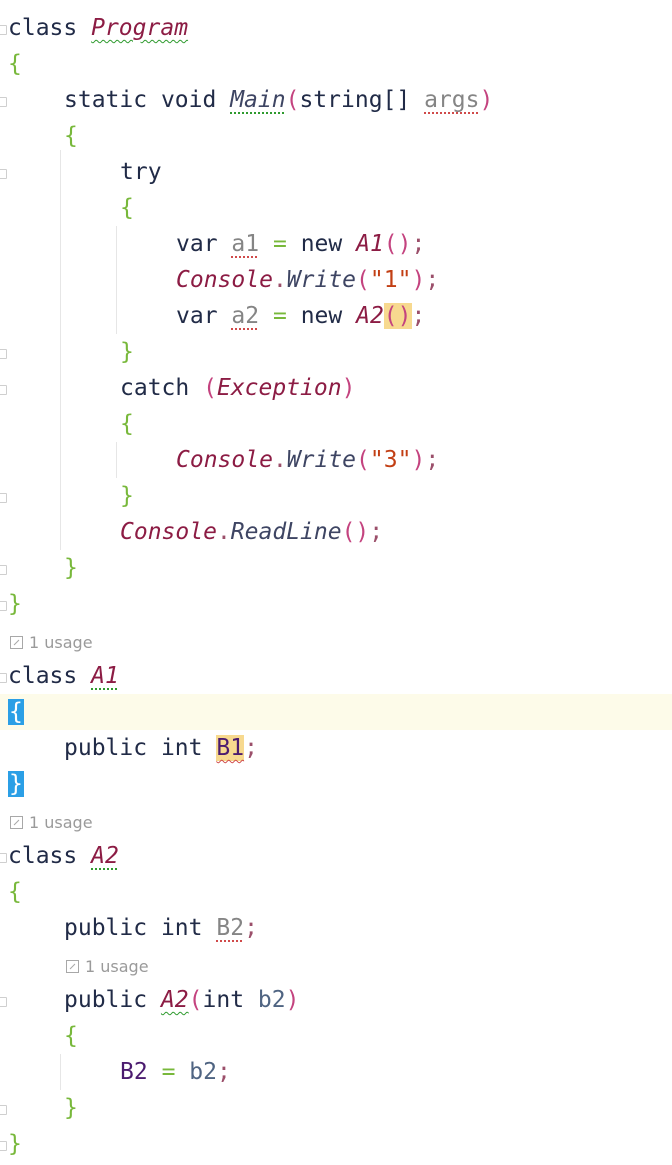 This screenshot has width=672, height=1165. What do you see at coordinates (336, 172) in the screenshot?
I see `code-line: try` at bounding box center [336, 172].